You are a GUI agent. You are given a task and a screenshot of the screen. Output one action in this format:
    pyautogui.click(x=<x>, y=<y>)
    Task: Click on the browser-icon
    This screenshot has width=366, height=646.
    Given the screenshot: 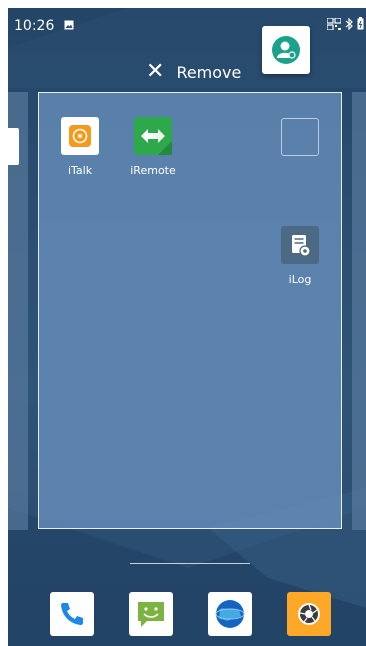 What is the action you would take?
    pyautogui.click(x=230, y=614)
    